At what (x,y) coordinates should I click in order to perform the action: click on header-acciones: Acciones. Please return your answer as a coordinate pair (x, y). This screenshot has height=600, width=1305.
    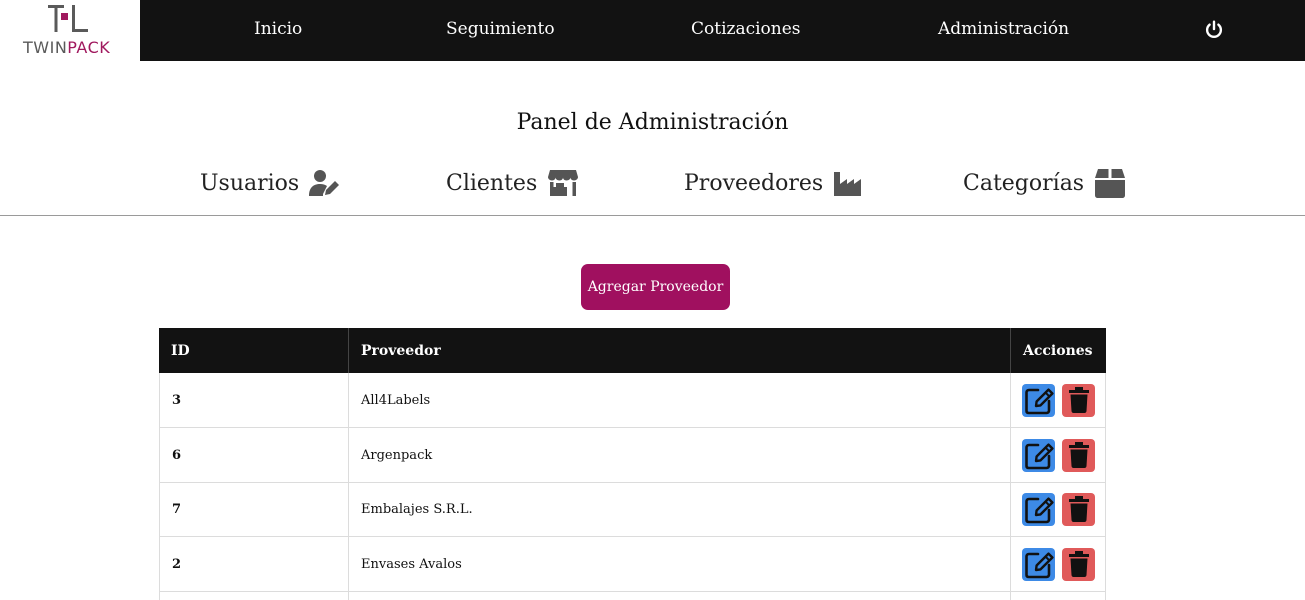
    Looking at the image, I should click on (1058, 350).